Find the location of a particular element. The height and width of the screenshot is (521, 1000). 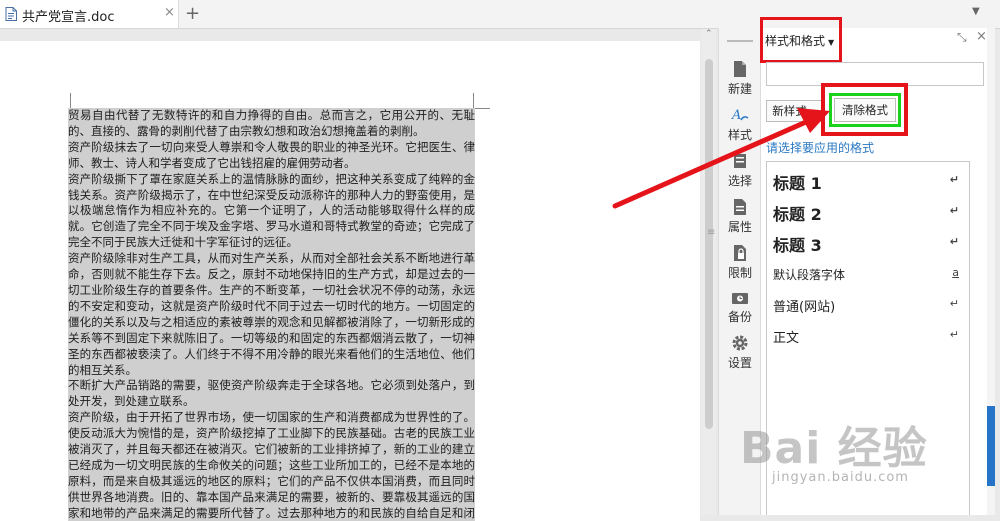

watermark-brand: Bai 经验 is located at coordinates (834, 448).